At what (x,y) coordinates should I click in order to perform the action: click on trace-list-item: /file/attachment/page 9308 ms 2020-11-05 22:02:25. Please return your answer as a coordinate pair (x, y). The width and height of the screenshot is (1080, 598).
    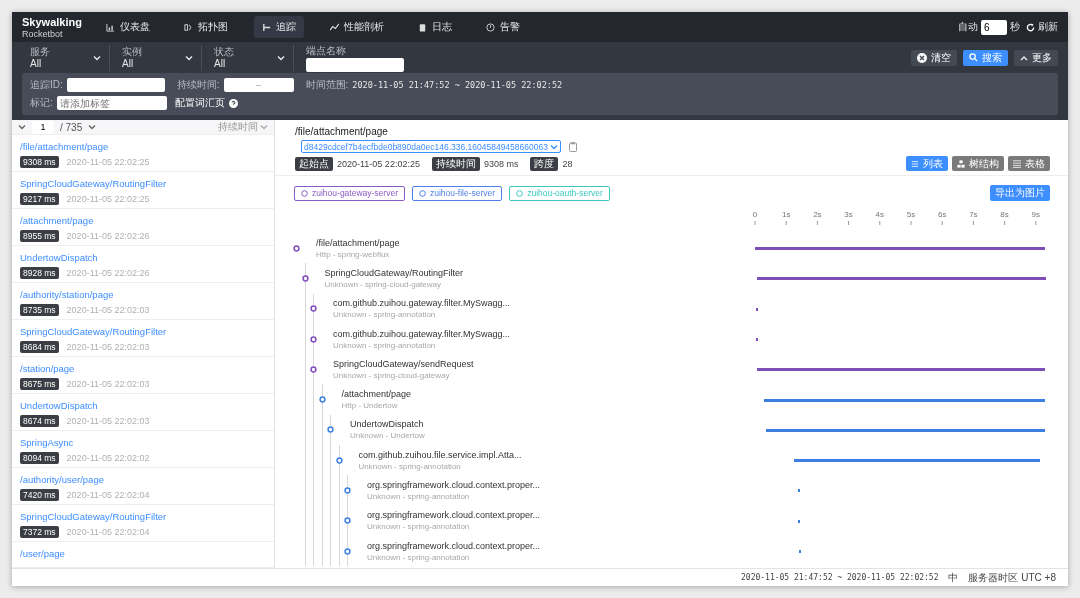
    Looking at the image, I should click on (143, 153).